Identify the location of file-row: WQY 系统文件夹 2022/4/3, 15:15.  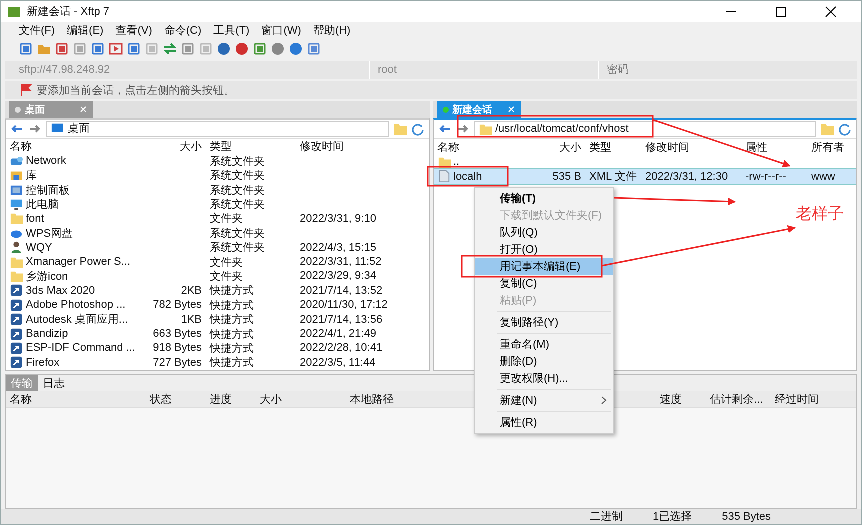
(217, 247).